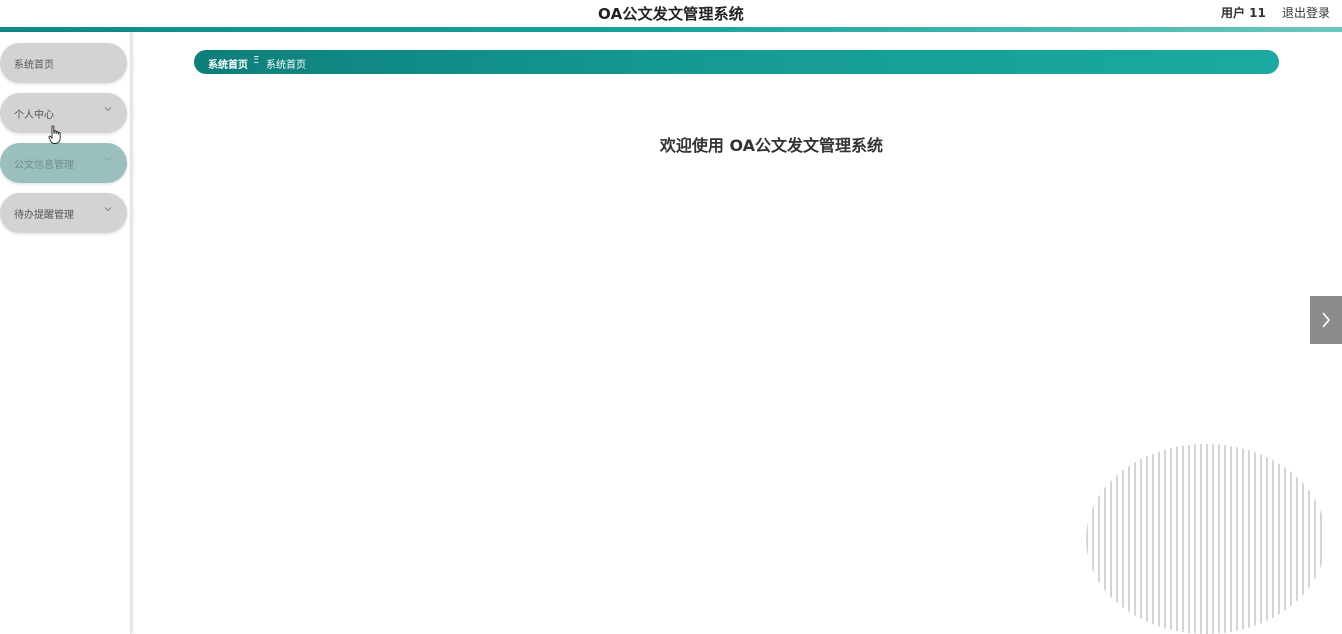 The height and width of the screenshot is (634, 1342). What do you see at coordinates (256, 60) in the screenshot?
I see `breadcrumb-separator: Ξ` at bounding box center [256, 60].